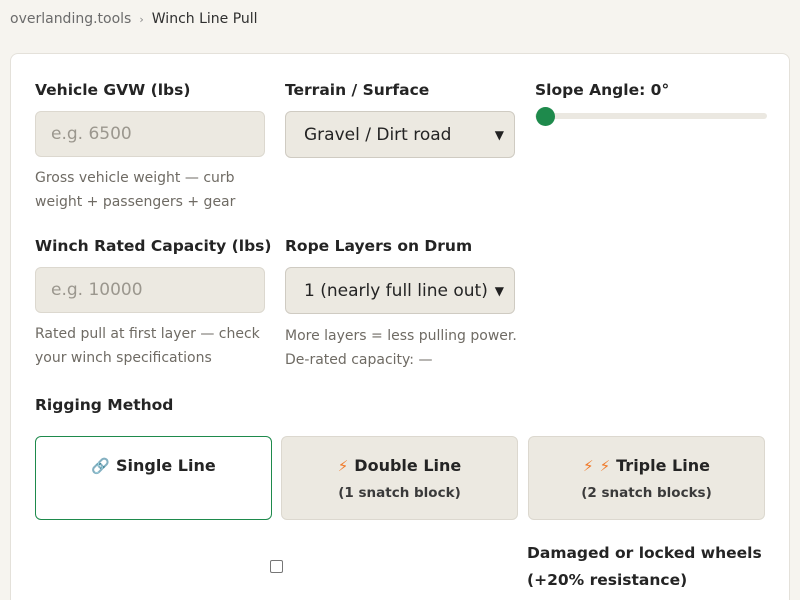 This screenshot has height=600, width=800. What do you see at coordinates (153, 478) in the screenshot?
I see `rigging-single-line-button: 🔗 Single Line` at bounding box center [153, 478].